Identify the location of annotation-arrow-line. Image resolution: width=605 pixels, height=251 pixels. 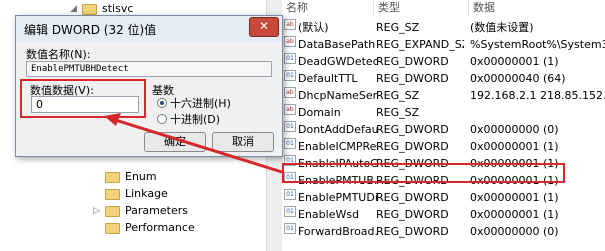
(197, 145).